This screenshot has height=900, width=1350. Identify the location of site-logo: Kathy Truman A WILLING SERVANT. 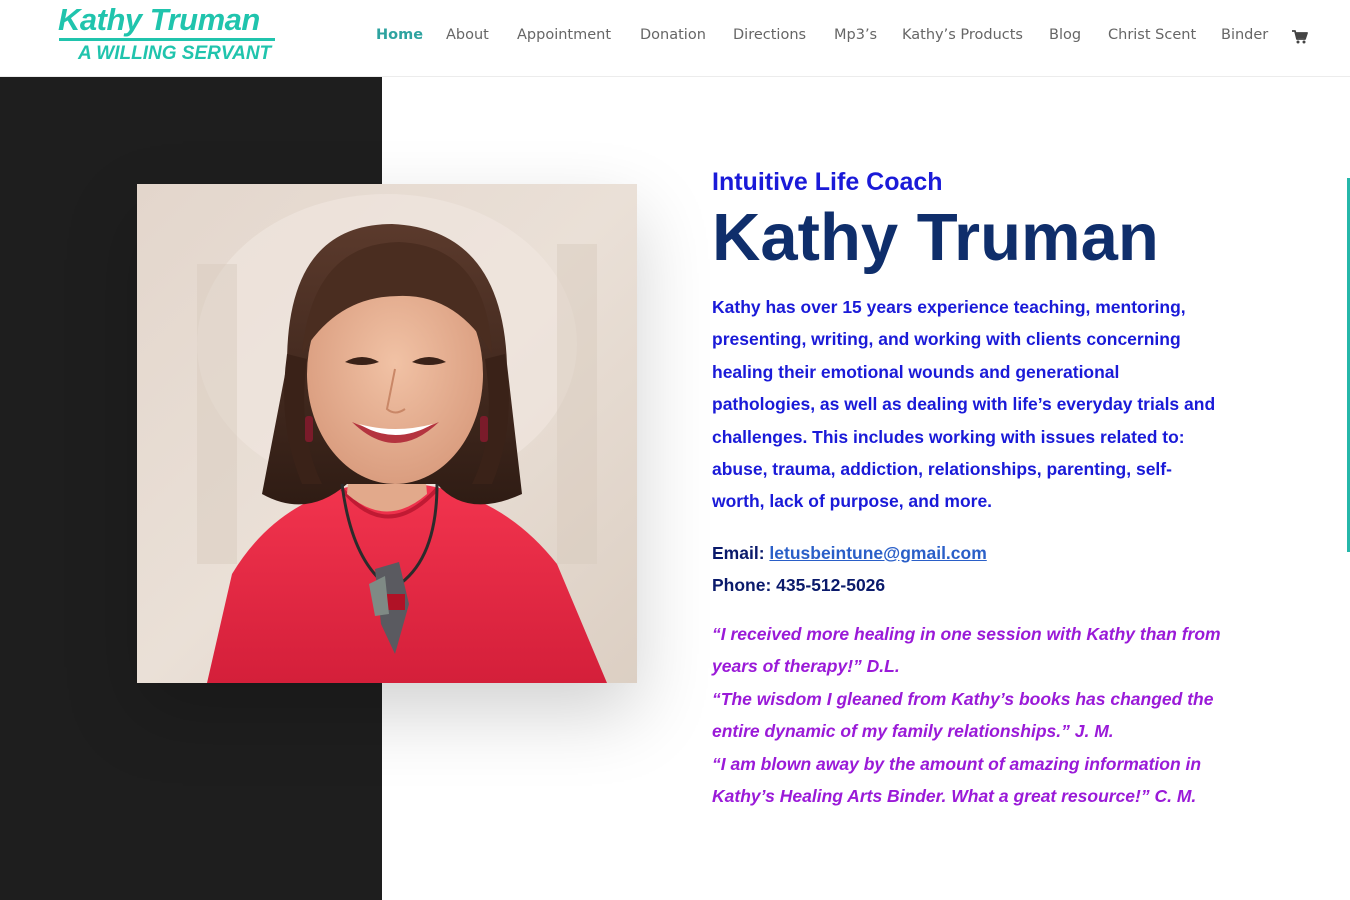
(168, 33).